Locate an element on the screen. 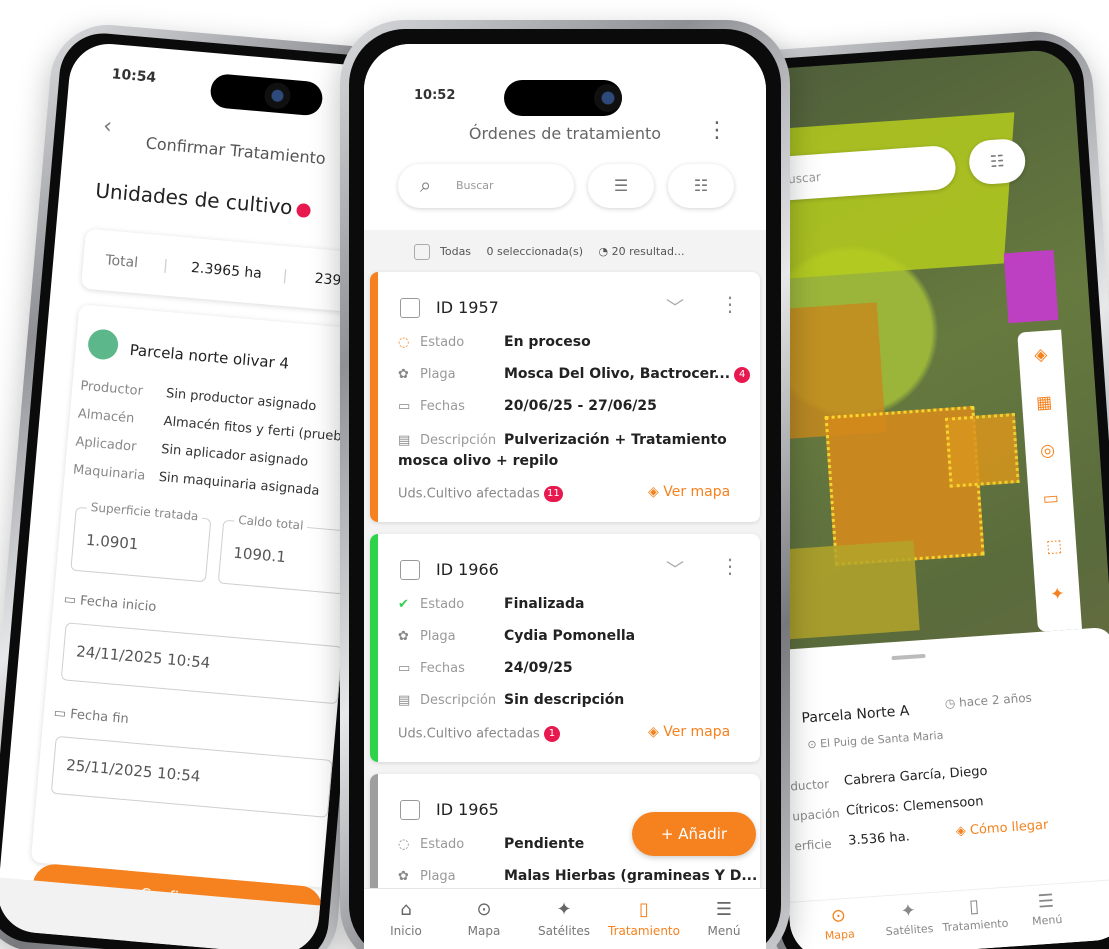  pest-row: ✿ Plaga Mosca Del Olivo, Bactrocer... 4 is located at coordinates (578, 374).